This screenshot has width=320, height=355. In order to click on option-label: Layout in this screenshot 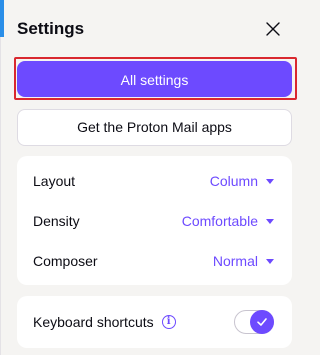, I will do `click(54, 181)`.